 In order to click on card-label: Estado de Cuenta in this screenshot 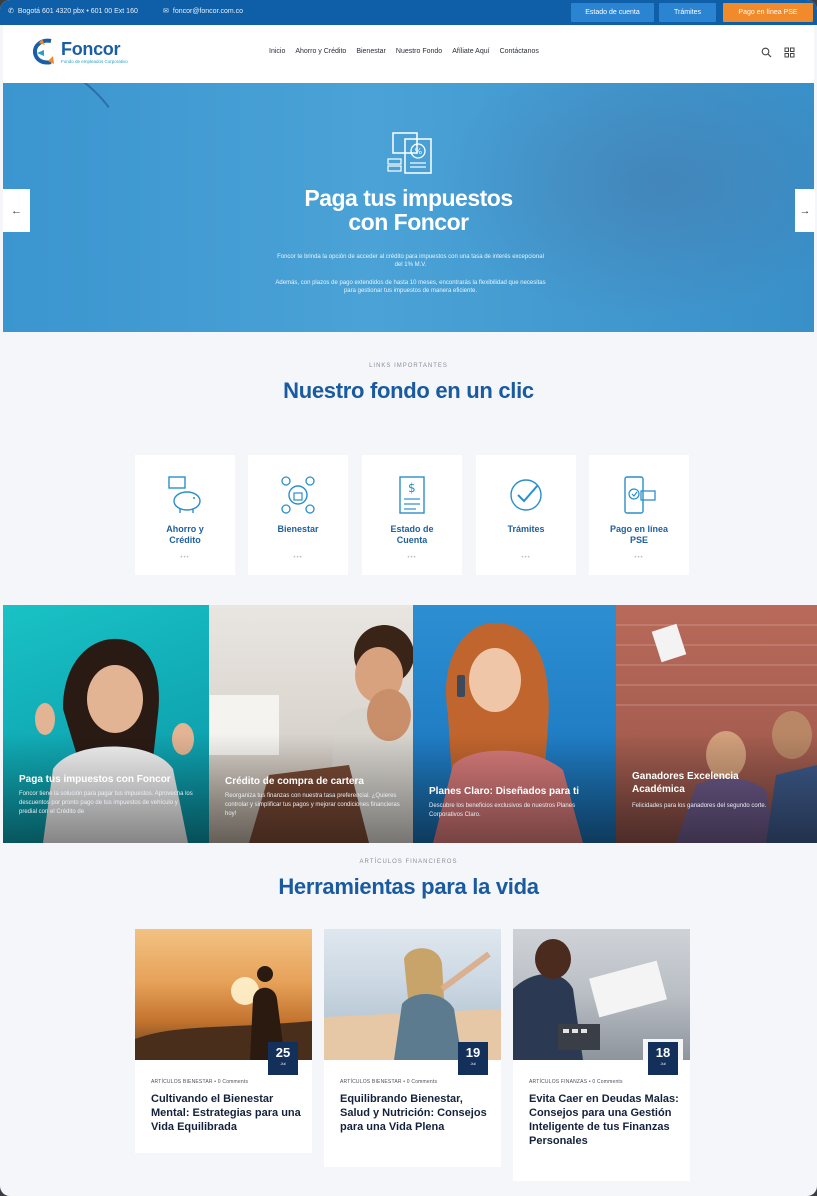, I will do `click(412, 535)`.